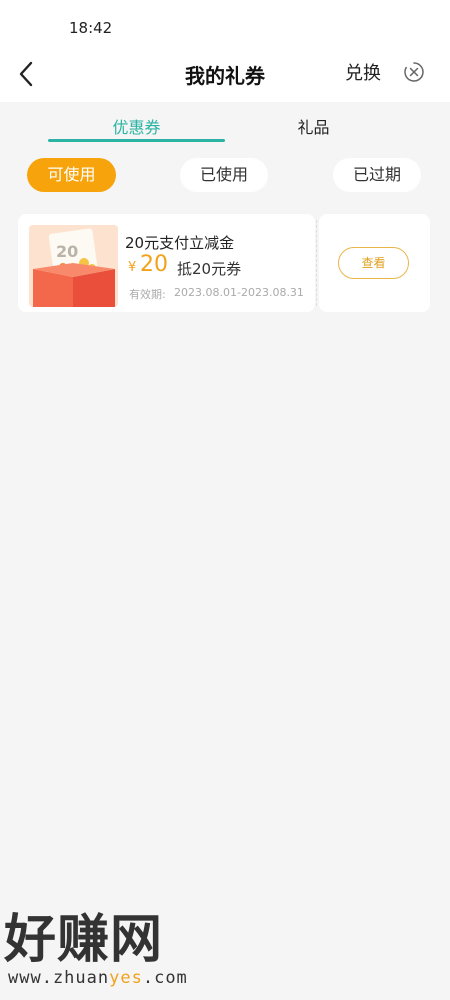  Describe the element at coordinates (209, 269) in the screenshot. I see `coupon-description: 抵20元券` at that location.